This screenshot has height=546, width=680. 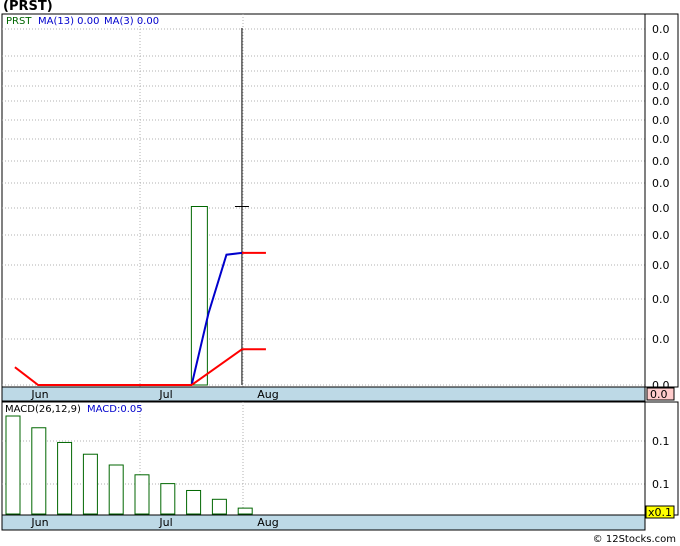 What do you see at coordinates (39, 522) in the screenshot?
I see `macd-x-tick-label: Jun` at bounding box center [39, 522].